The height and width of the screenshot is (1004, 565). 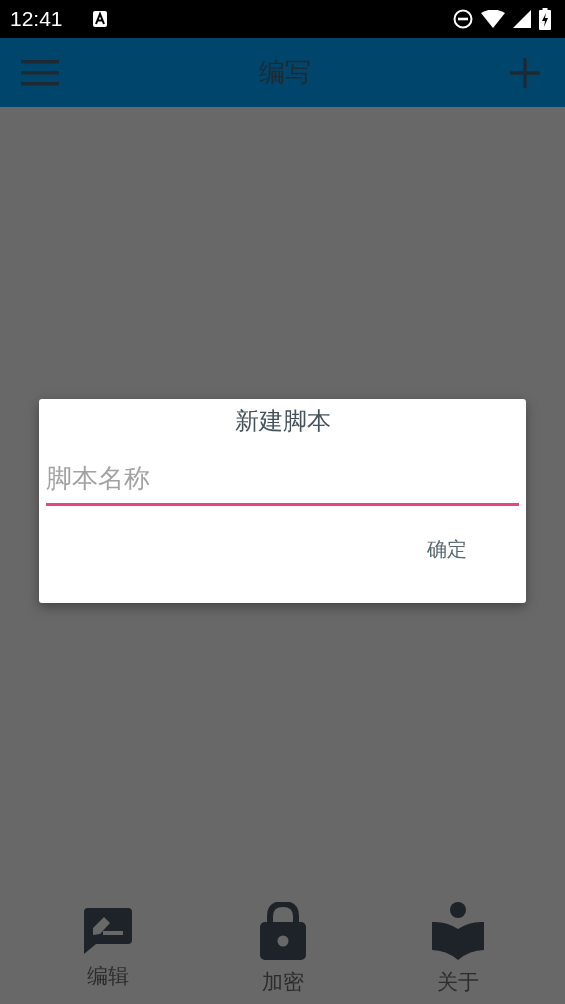 I want to click on nav-label: 关于, so click(x=457, y=982).